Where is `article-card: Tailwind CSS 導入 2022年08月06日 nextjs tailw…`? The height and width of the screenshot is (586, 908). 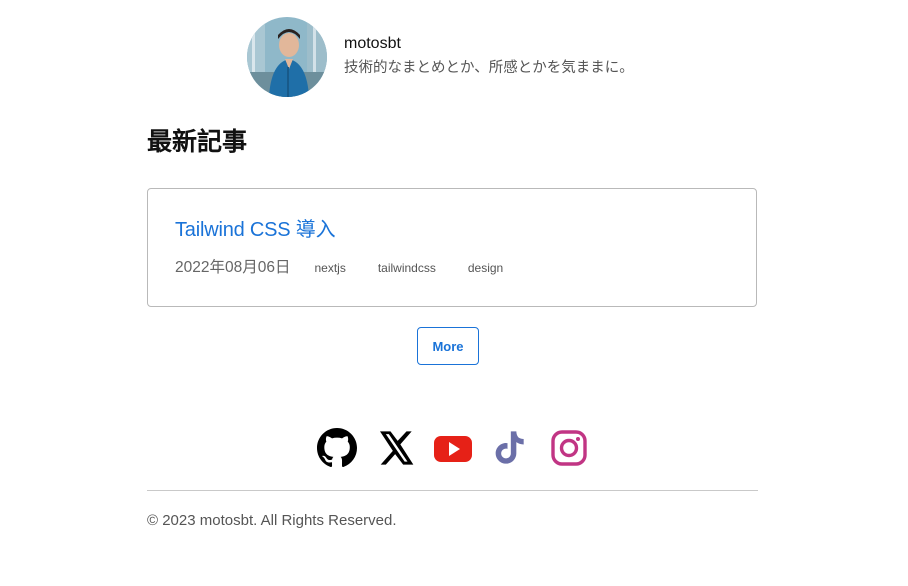 article-card: Tailwind CSS 導入 2022年08月06日 nextjs tailw… is located at coordinates (452, 247).